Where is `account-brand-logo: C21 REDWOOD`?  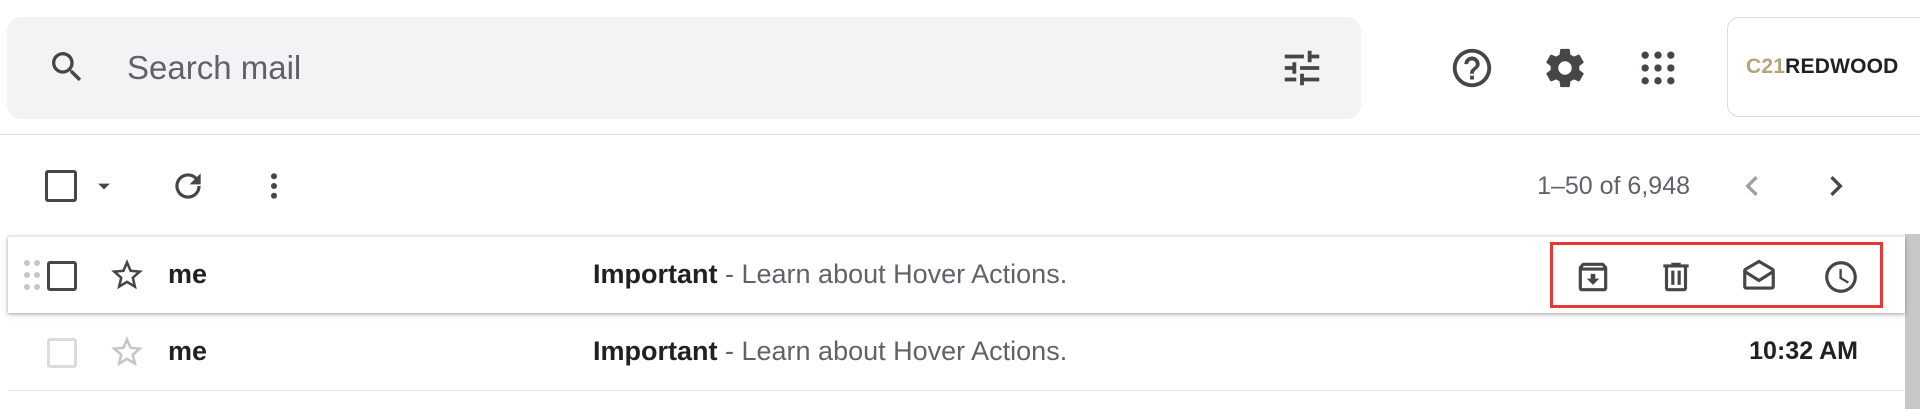
account-brand-logo: C21 REDWOOD is located at coordinates (1823, 67).